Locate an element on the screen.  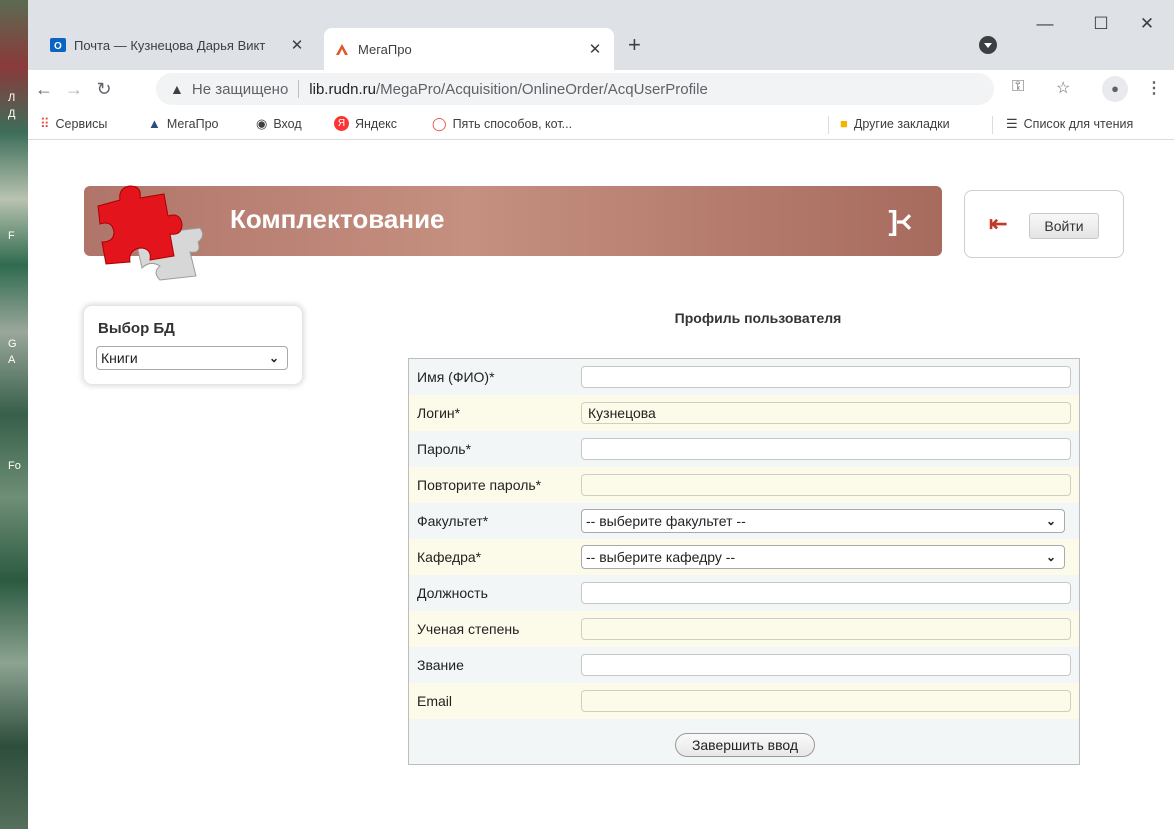
database-selector-label: Выбор БД is located at coordinates (136, 328).